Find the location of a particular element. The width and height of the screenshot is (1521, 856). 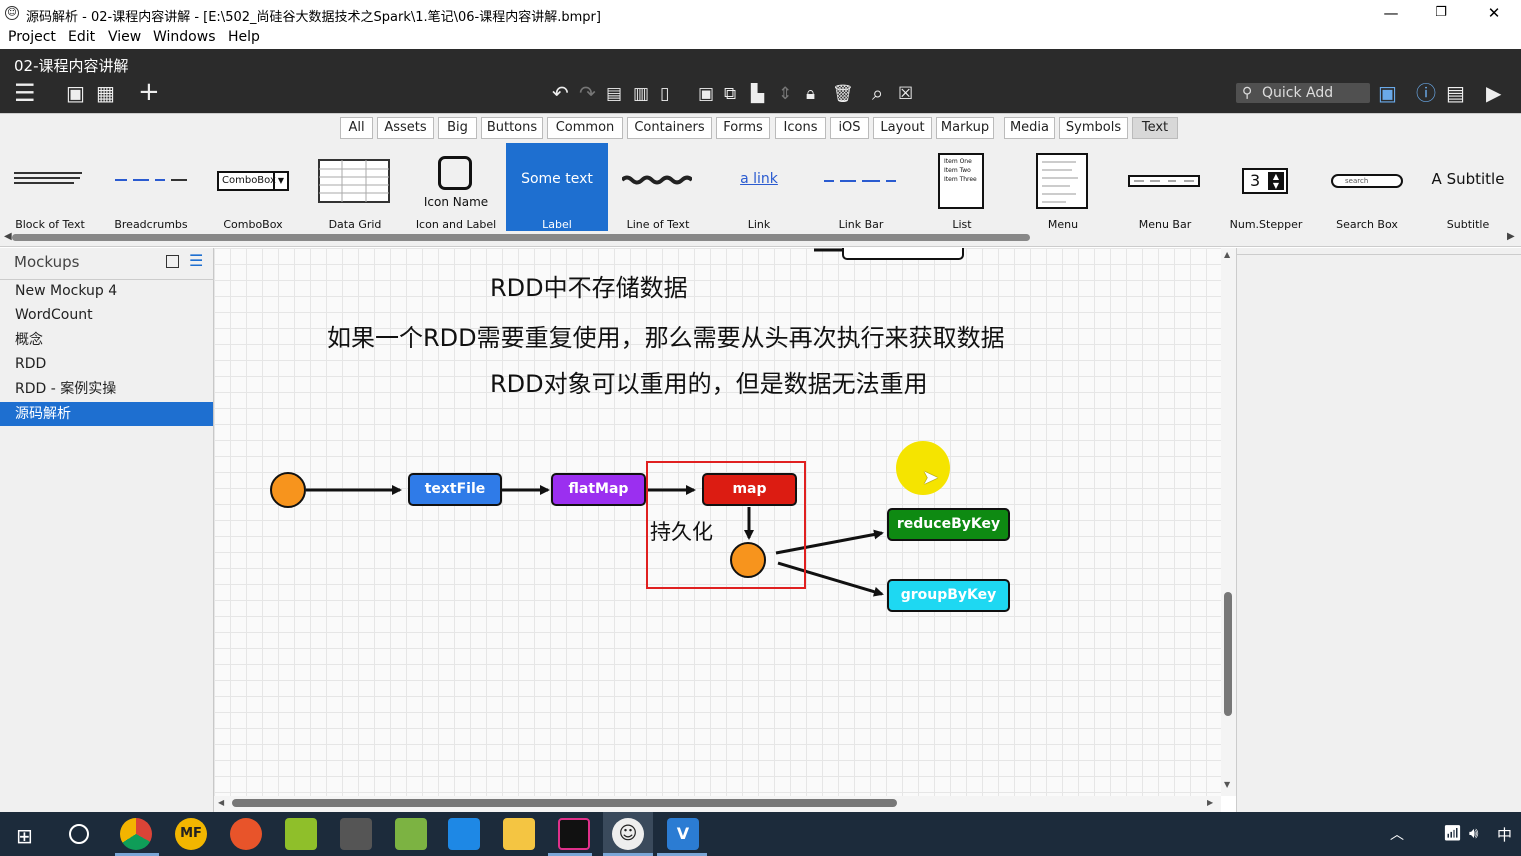

scroll-down-icon: ▼ is located at coordinates (1227, 784).